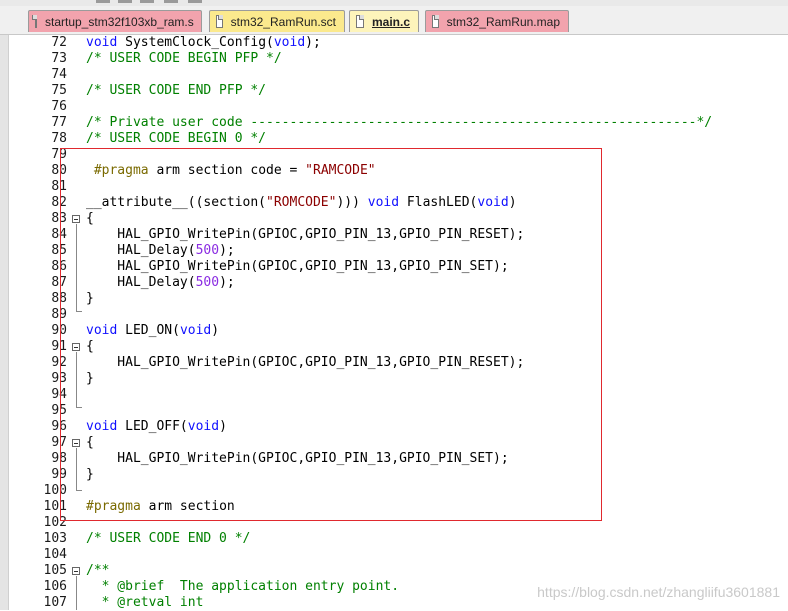 The width and height of the screenshot is (788, 611). I want to click on line-number: 84, so click(59, 234).